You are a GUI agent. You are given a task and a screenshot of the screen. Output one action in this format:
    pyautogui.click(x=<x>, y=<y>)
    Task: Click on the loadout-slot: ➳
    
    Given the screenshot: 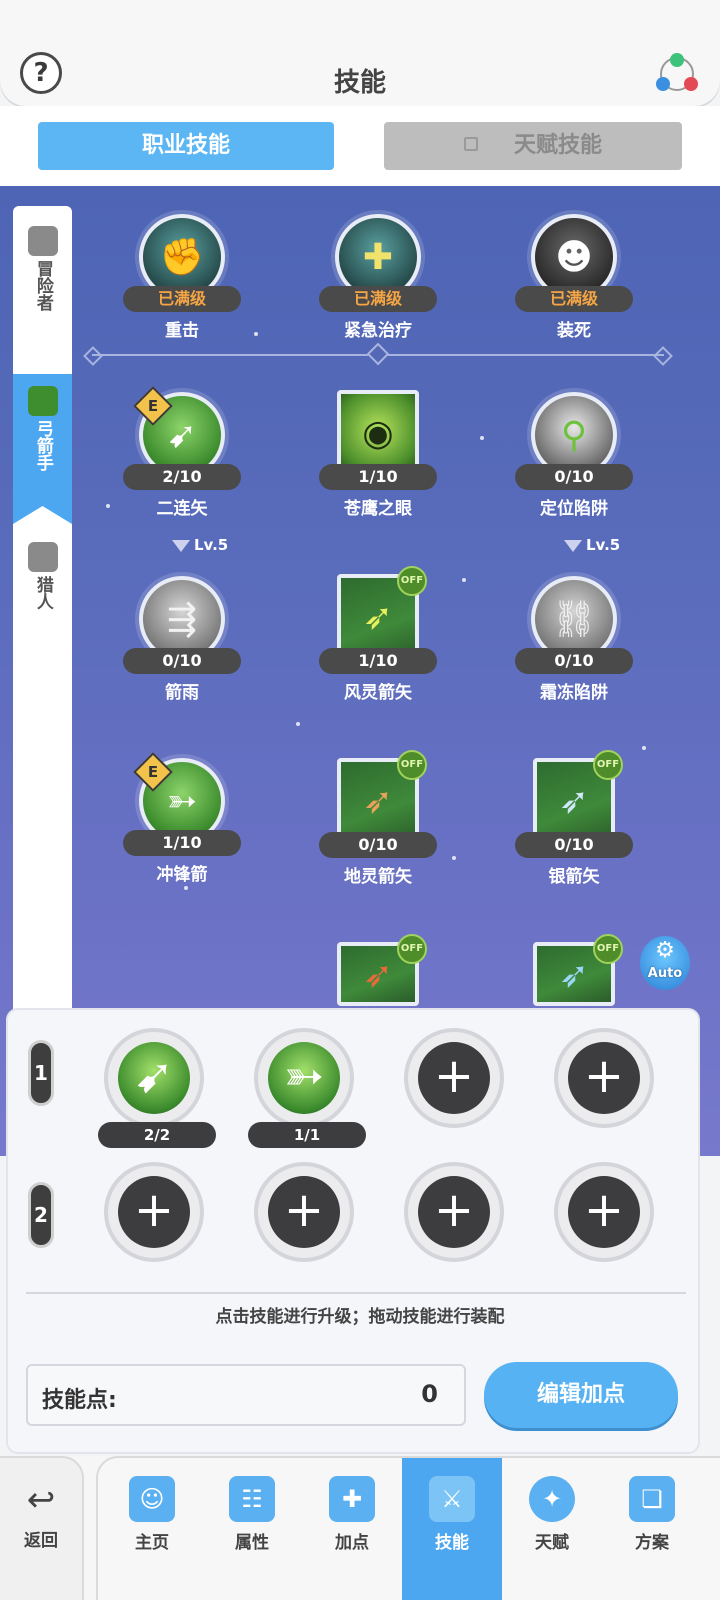 What is the action you would take?
    pyautogui.click(x=304, y=1078)
    